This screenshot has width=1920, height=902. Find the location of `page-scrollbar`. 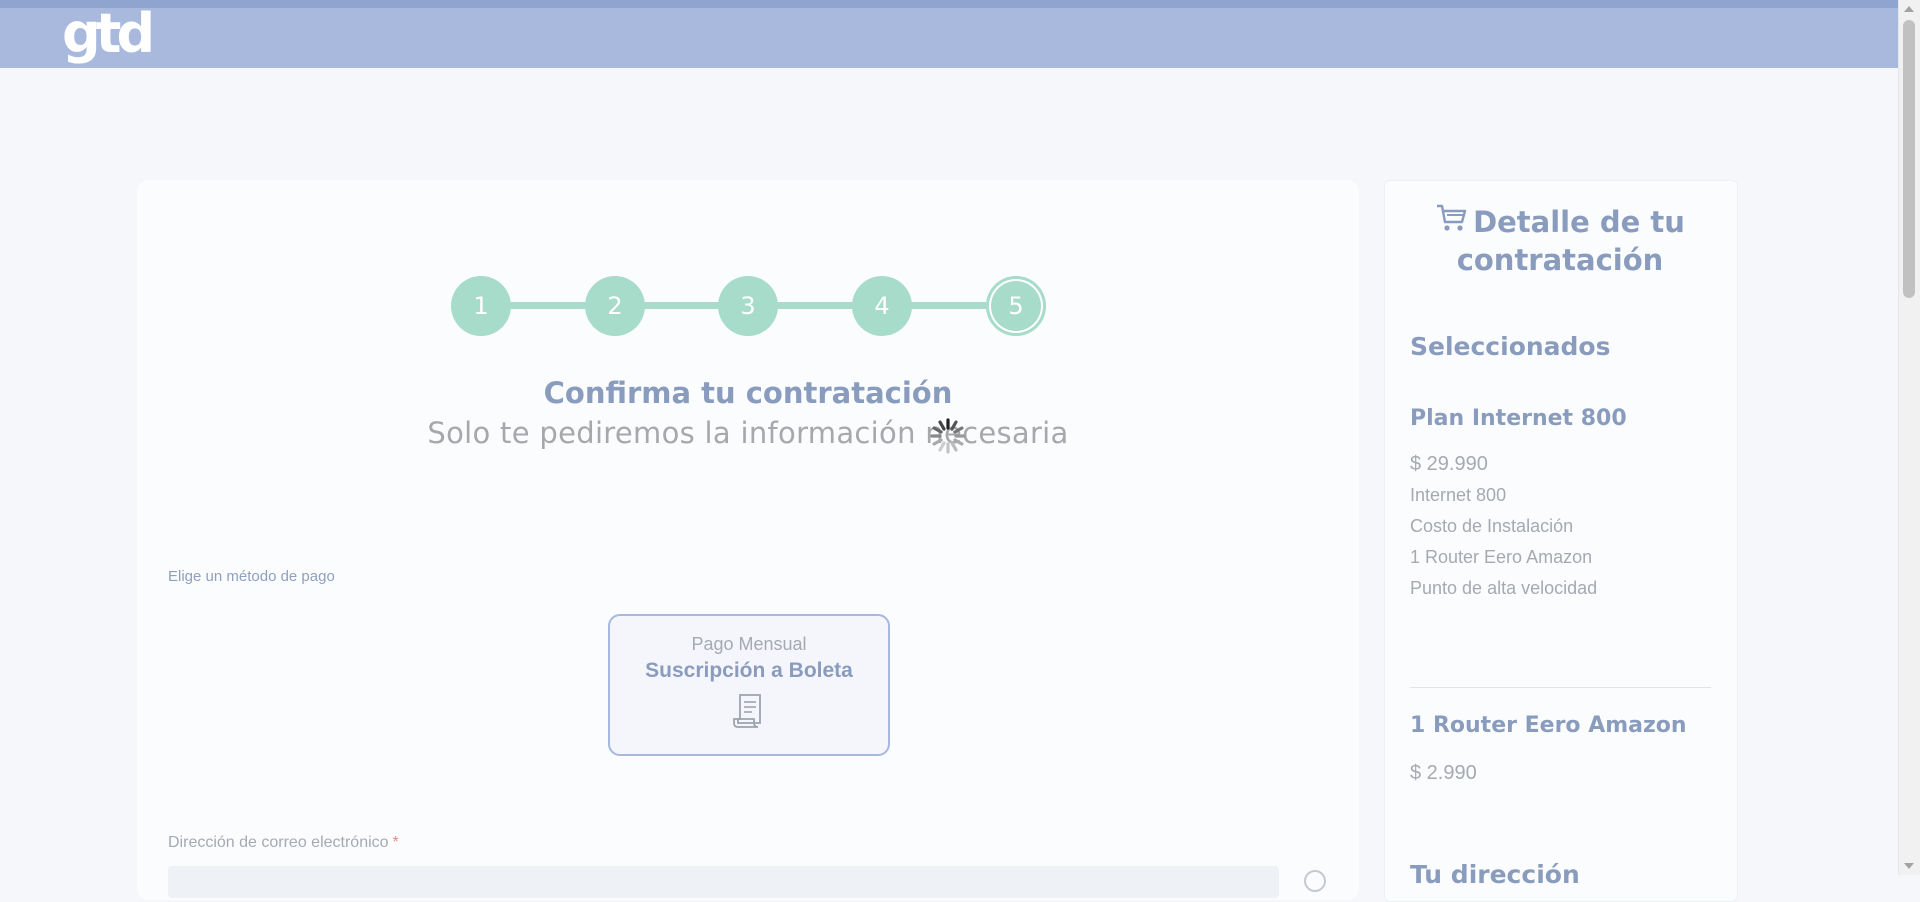

page-scrollbar is located at coordinates (1909, 437).